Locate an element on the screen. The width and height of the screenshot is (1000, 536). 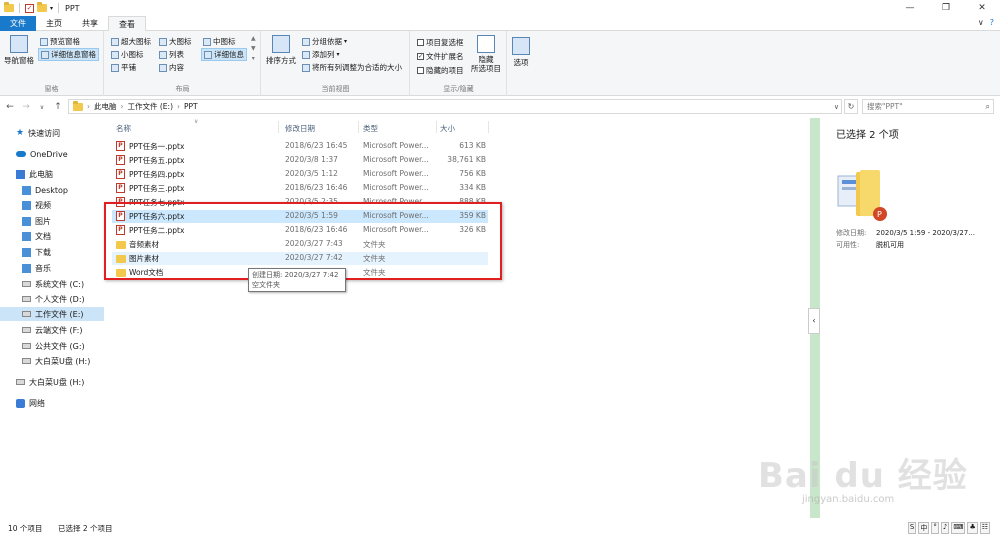
ime-toolbar: S 中 ° ♪ ⌨ ♣ ☷ is located at coordinates (948, 528).